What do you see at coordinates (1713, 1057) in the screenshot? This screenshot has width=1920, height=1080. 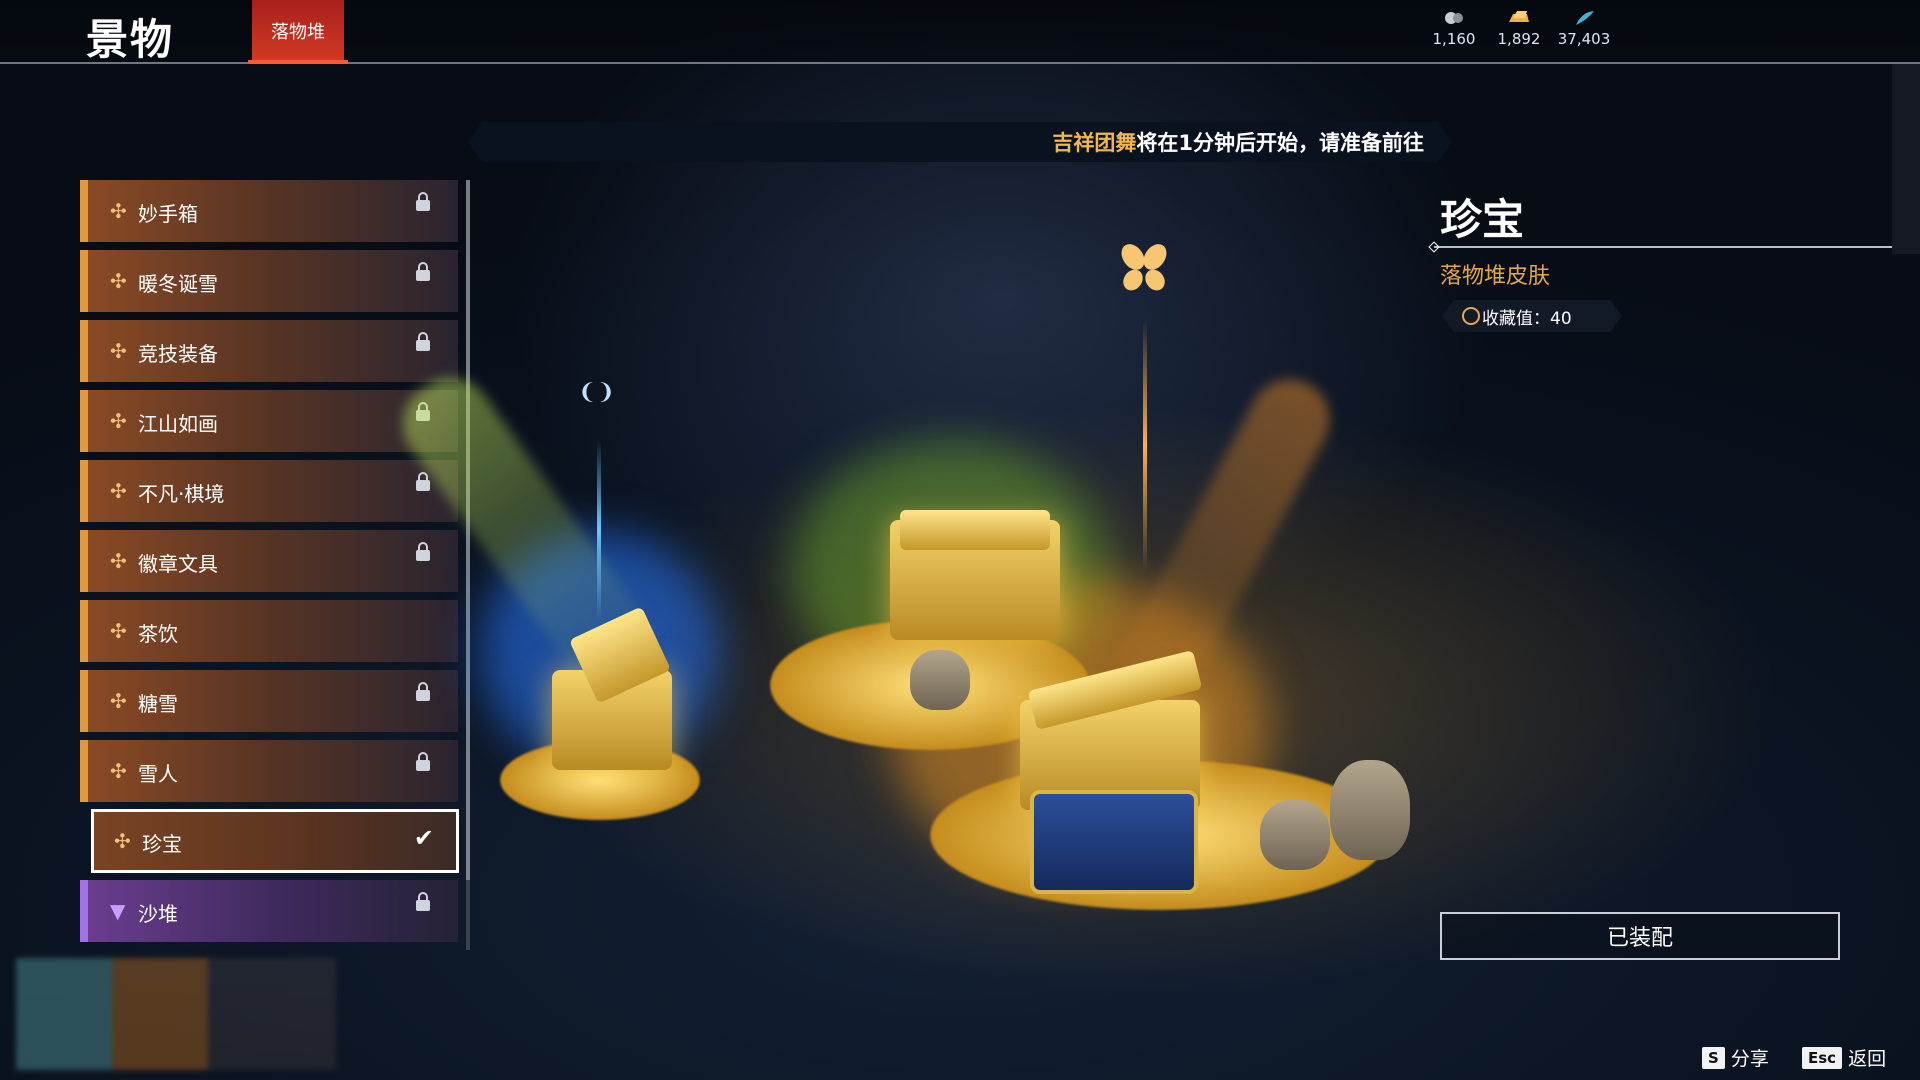 I see `share-key: S` at bounding box center [1713, 1057].